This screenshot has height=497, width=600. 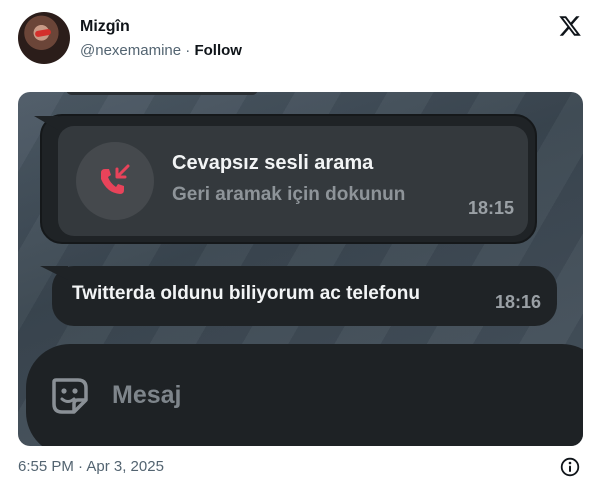 What do you see at coordinates (570, 26) in the screenshot?
I see `x-logo-icon` at bounding box center [570, 26].